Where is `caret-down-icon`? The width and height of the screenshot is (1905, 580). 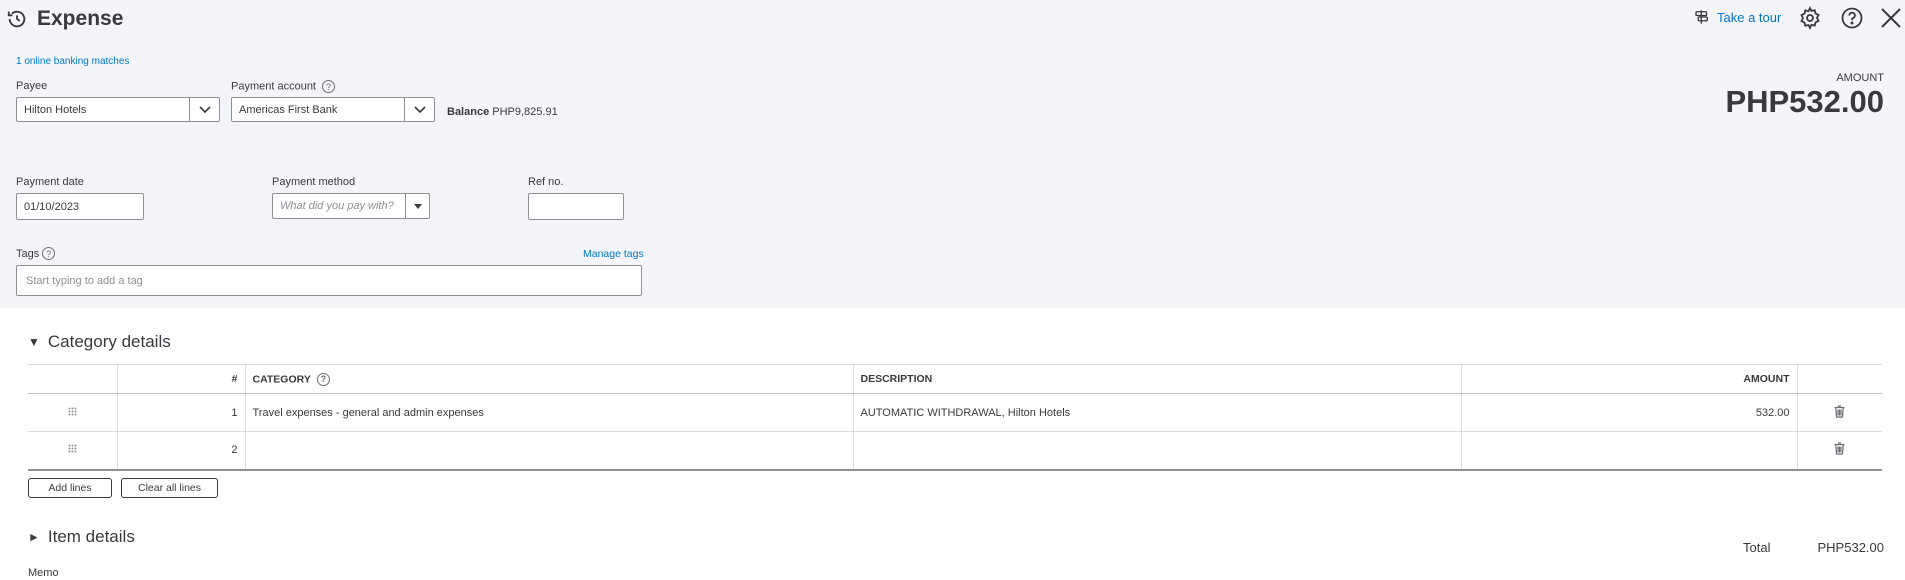 caret-down-icon is located at coordinates (417, 206).